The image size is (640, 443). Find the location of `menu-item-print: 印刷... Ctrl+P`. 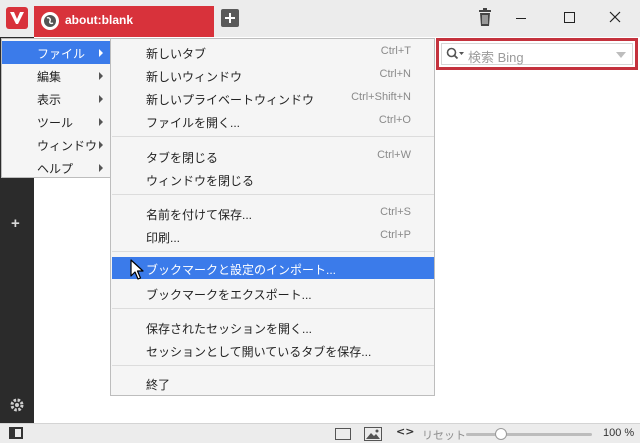

menu-item-print: 印刷... Ctrl+P is located at coordinates (273, 236).